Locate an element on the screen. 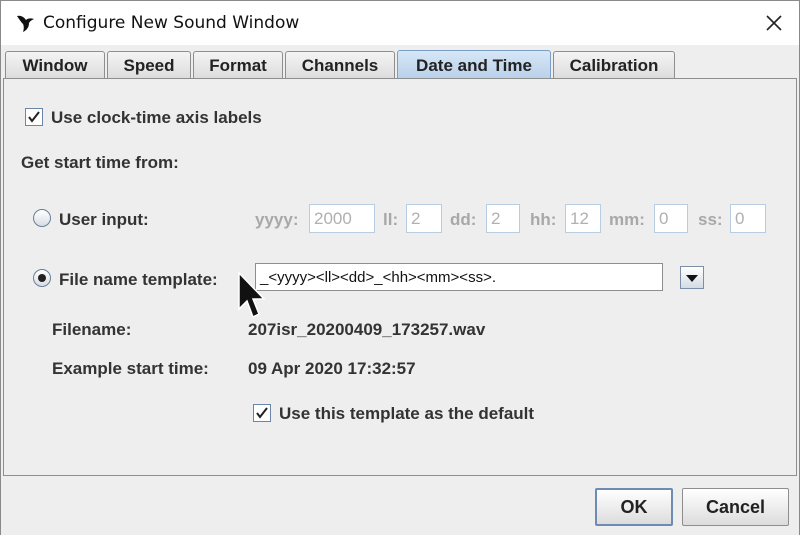 Image resolution: width=800 pixels, height=535 pixels. mouse-pointer-icon is located at coordinates (252, 295).